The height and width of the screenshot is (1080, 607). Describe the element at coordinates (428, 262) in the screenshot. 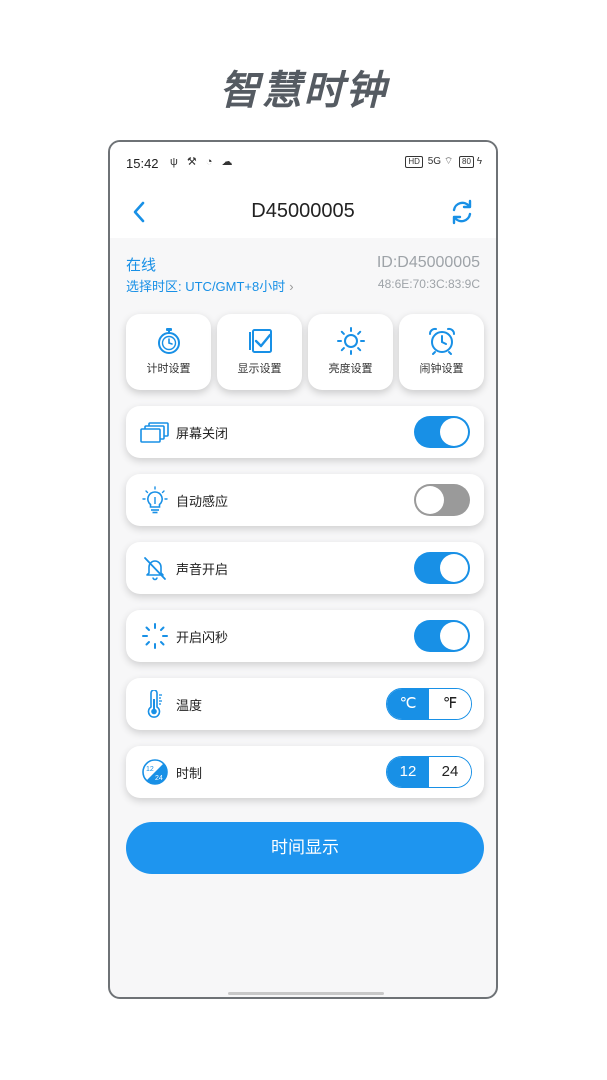

I see `device-id: ID:D45000005` at that location.